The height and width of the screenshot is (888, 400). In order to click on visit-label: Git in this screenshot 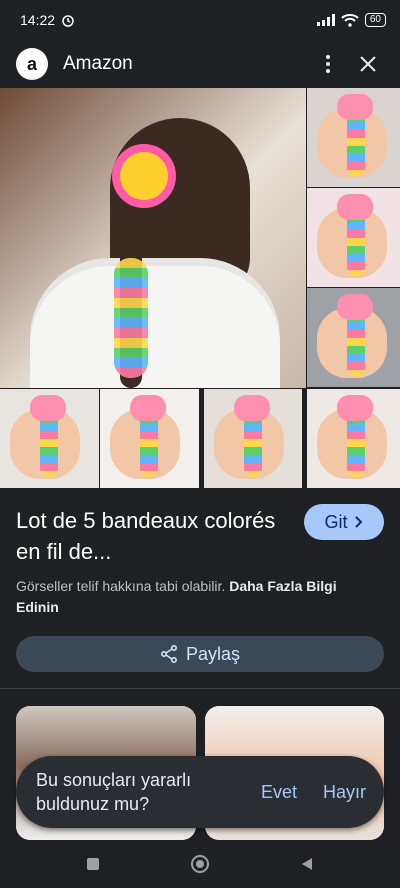, I will do `click(336, 521)`.